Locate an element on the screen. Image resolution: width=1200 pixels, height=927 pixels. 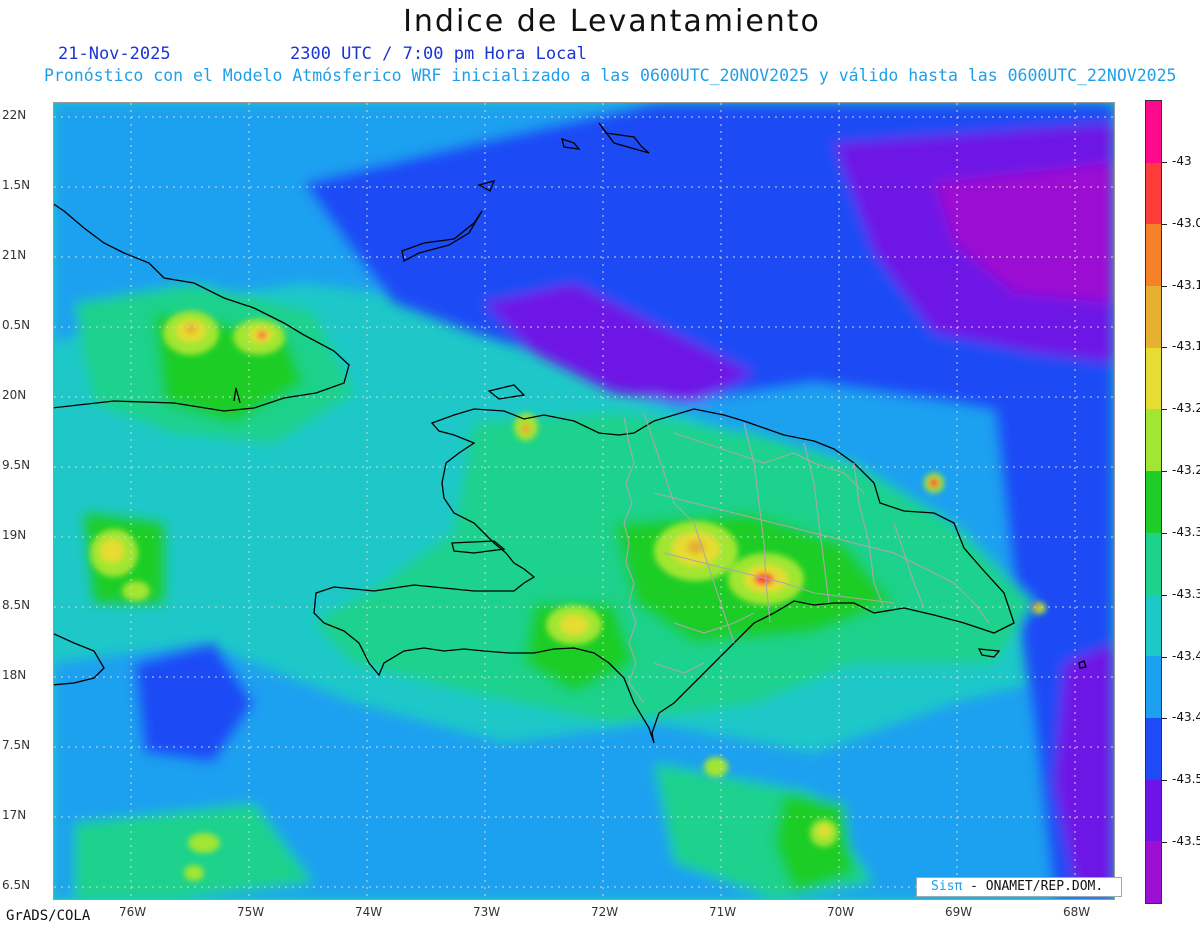
lon-label: 72W is located at coordinates (605, 912).